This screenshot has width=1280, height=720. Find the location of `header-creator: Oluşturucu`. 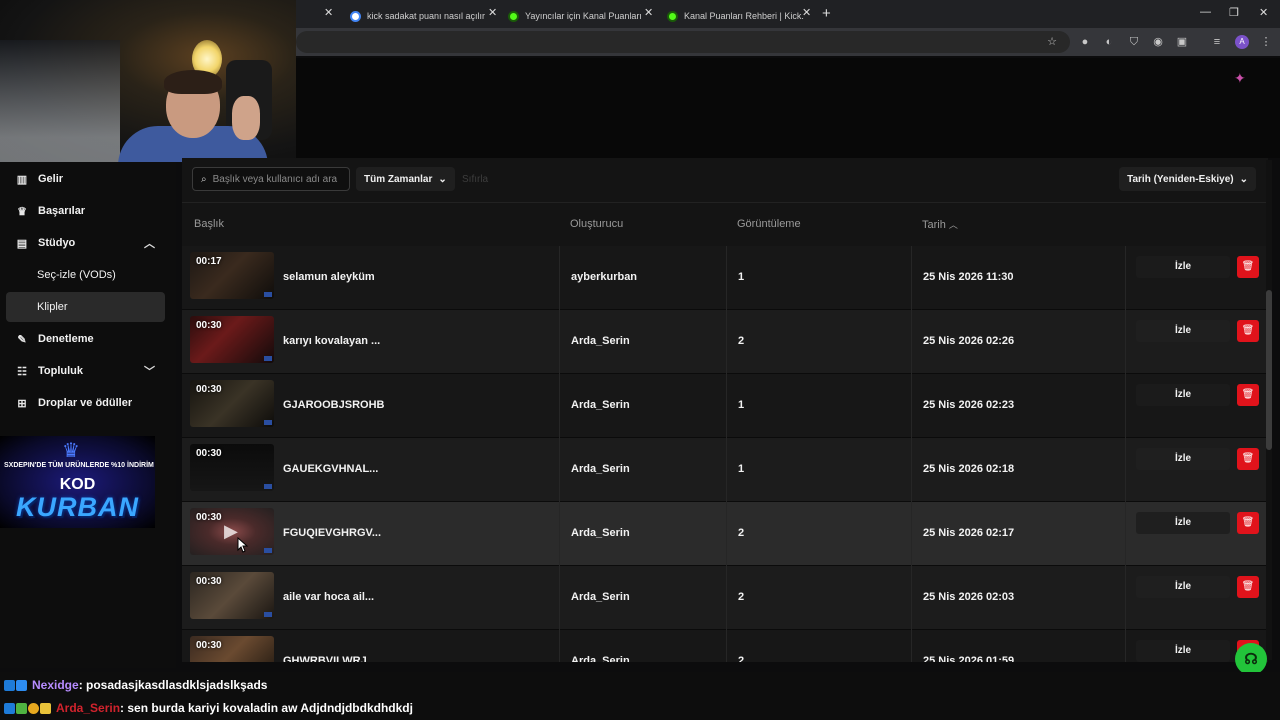

header-creator: Oluşturucu is located at coordinates (596, 224).